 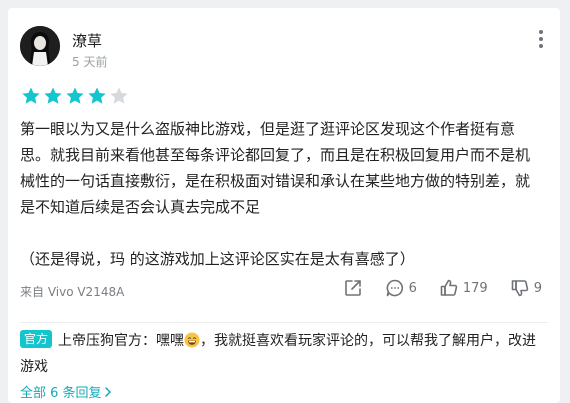 What do you see at coordinates (541, 39) in the screenshot?
I see `more-options-icon` at bounding box center [541, 39].